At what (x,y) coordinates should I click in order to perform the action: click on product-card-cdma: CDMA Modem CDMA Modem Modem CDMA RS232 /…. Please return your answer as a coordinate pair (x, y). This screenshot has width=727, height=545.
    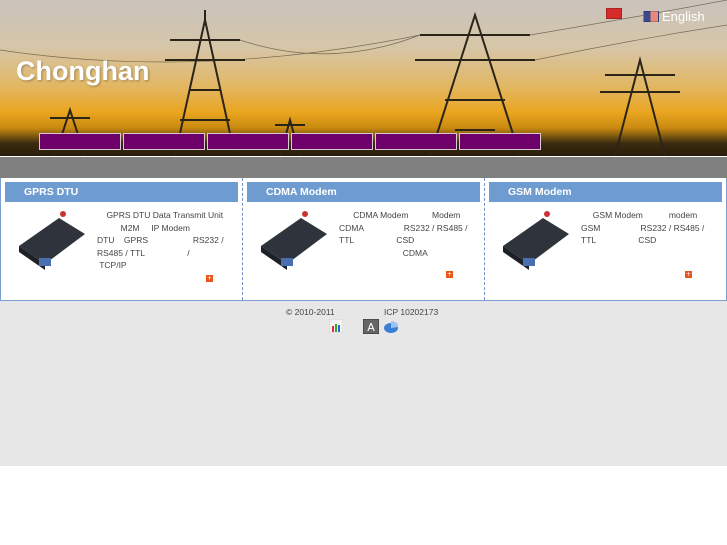
    Looking at the image, I should click on (363, 239).